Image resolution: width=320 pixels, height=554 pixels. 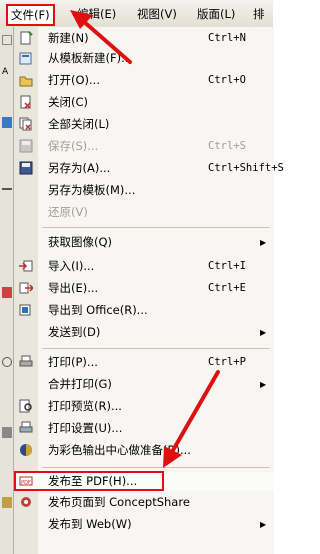 I want to click on menu-item-print: 打印(P)... Ctrl+P, so click(x=144, y=362).